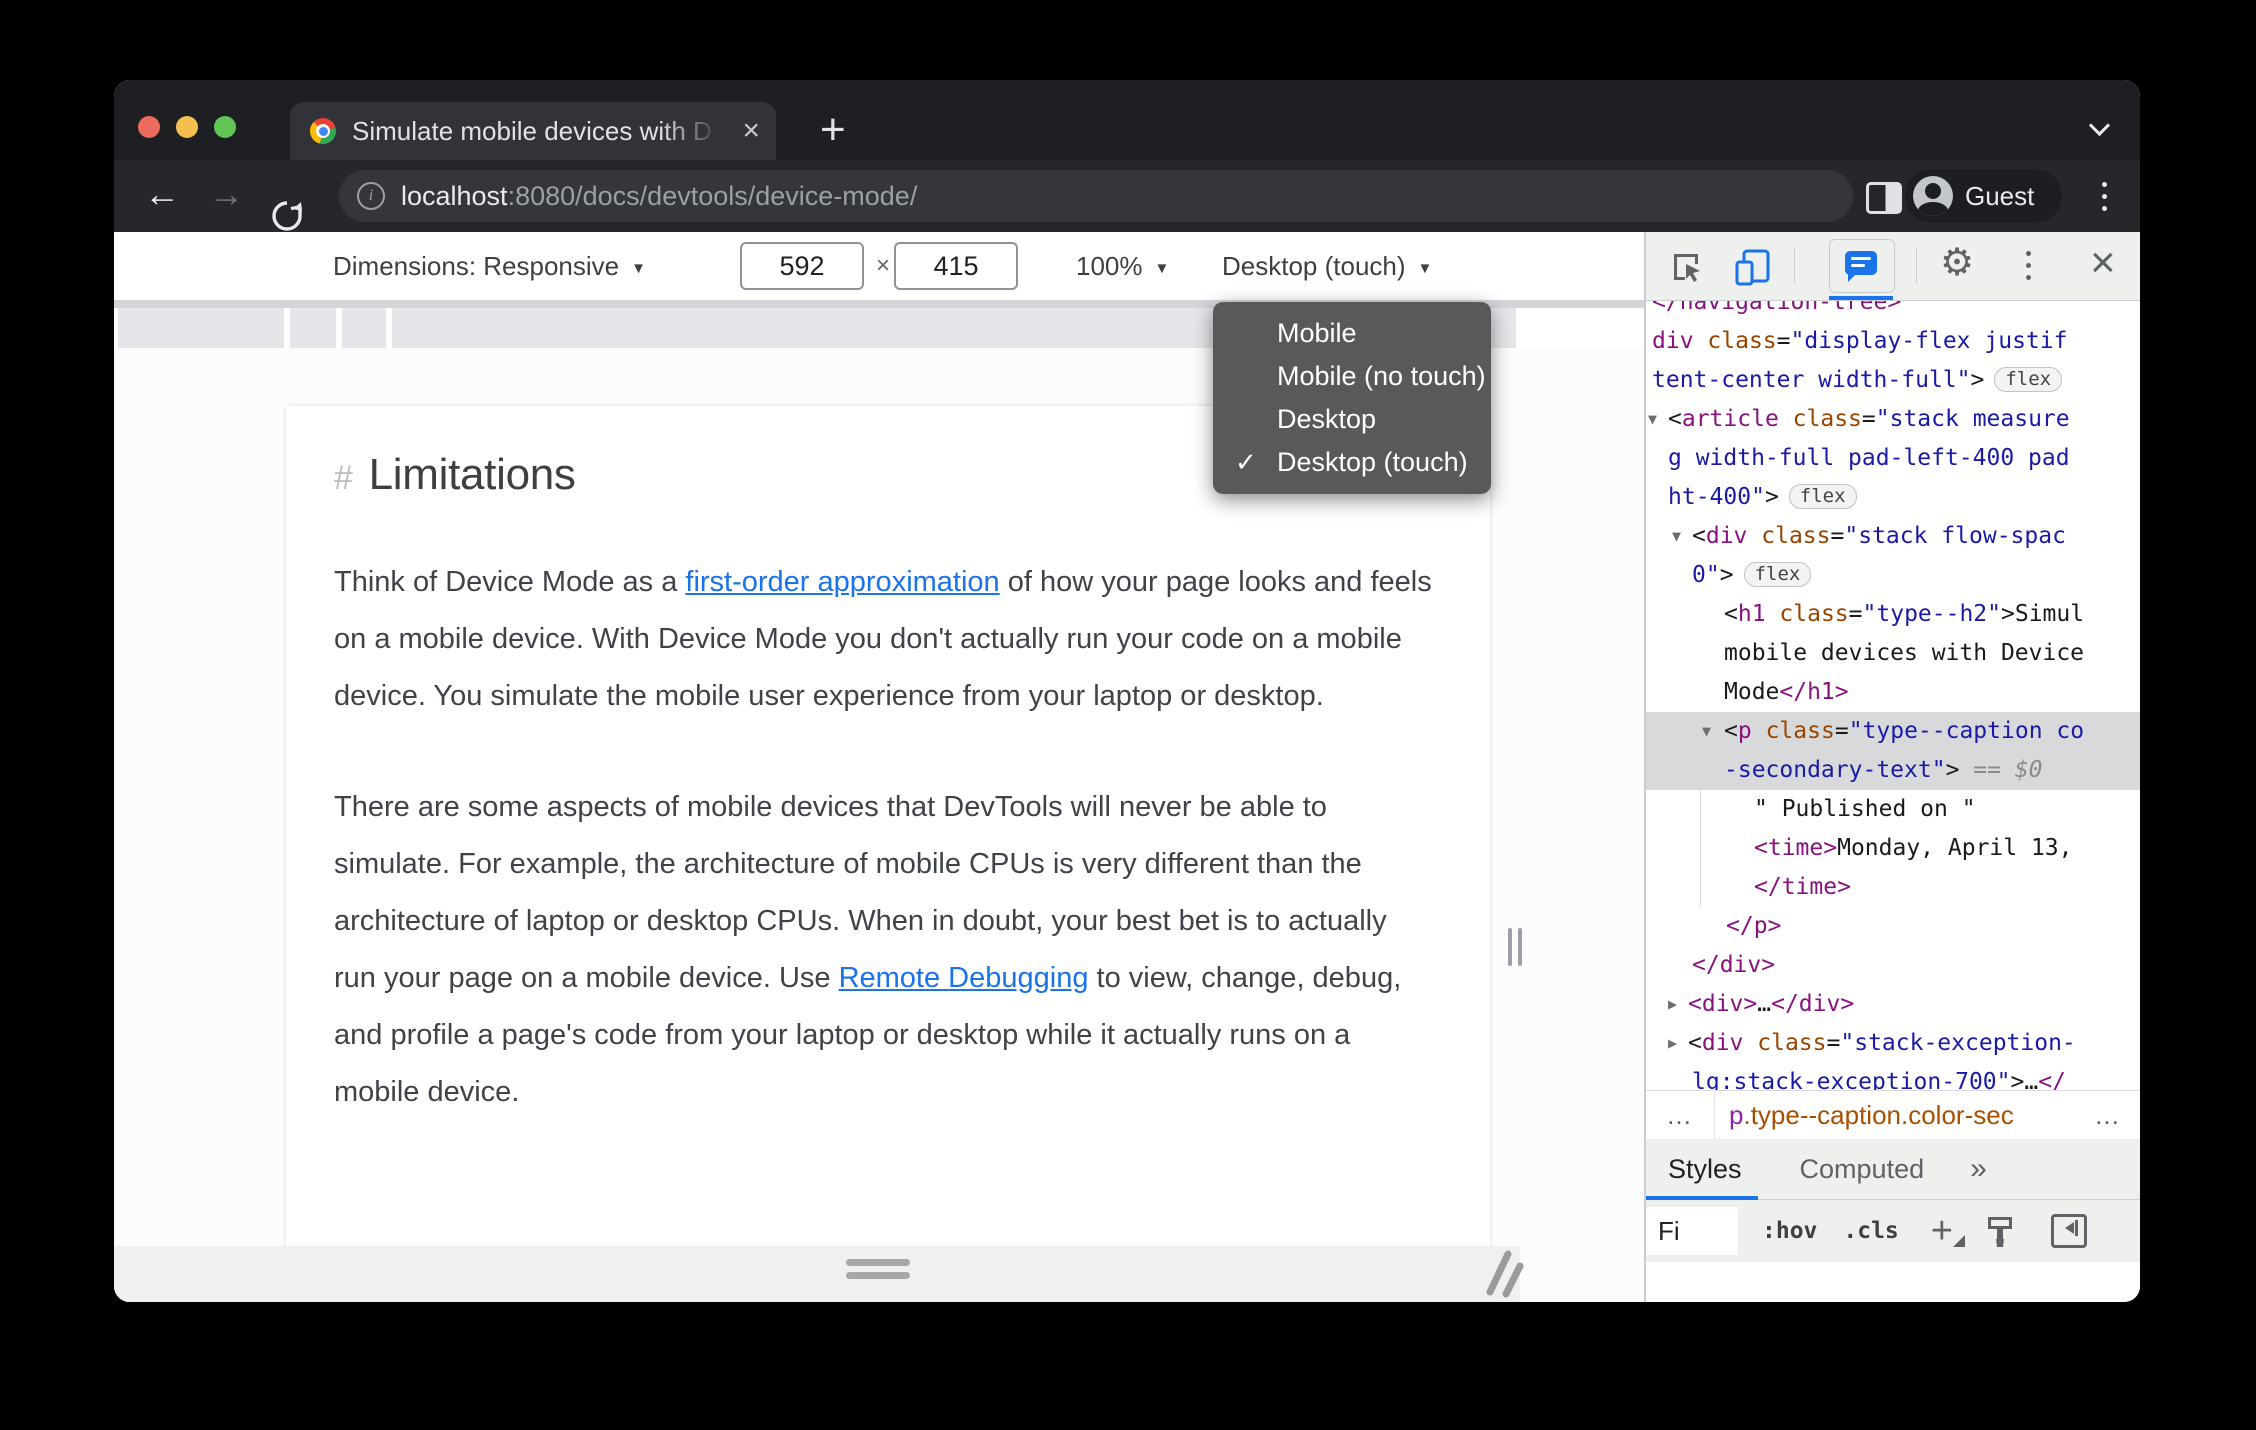 Image resolution: width=2256 pixels, height=1430 pixels. Describe the element at coordinates (883, 265) in the screenshot. I see `dimensions-times: ×` at that location.